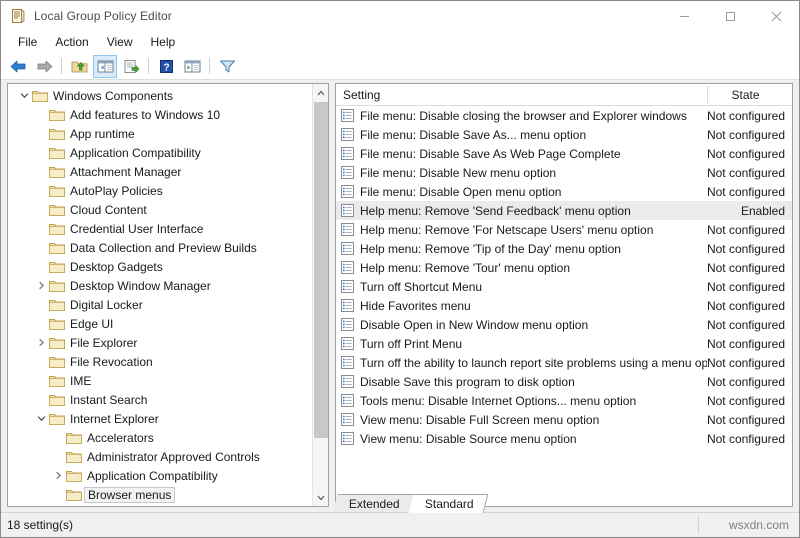  What do you see at coordinates (160, 342) in the screenshot?
I see `tree-item: File Explorer` at bounding box center [160, 342].